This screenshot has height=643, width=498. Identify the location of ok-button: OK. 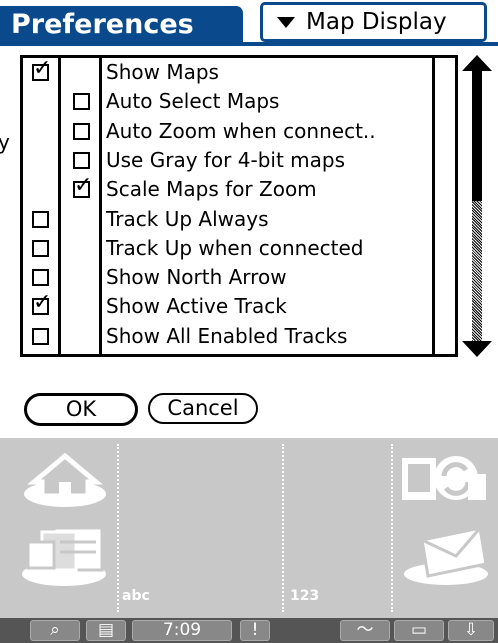
(81, 409).